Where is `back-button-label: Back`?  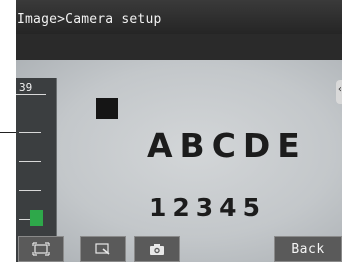 back-button-label: Back is located at coordinates (308, 249).